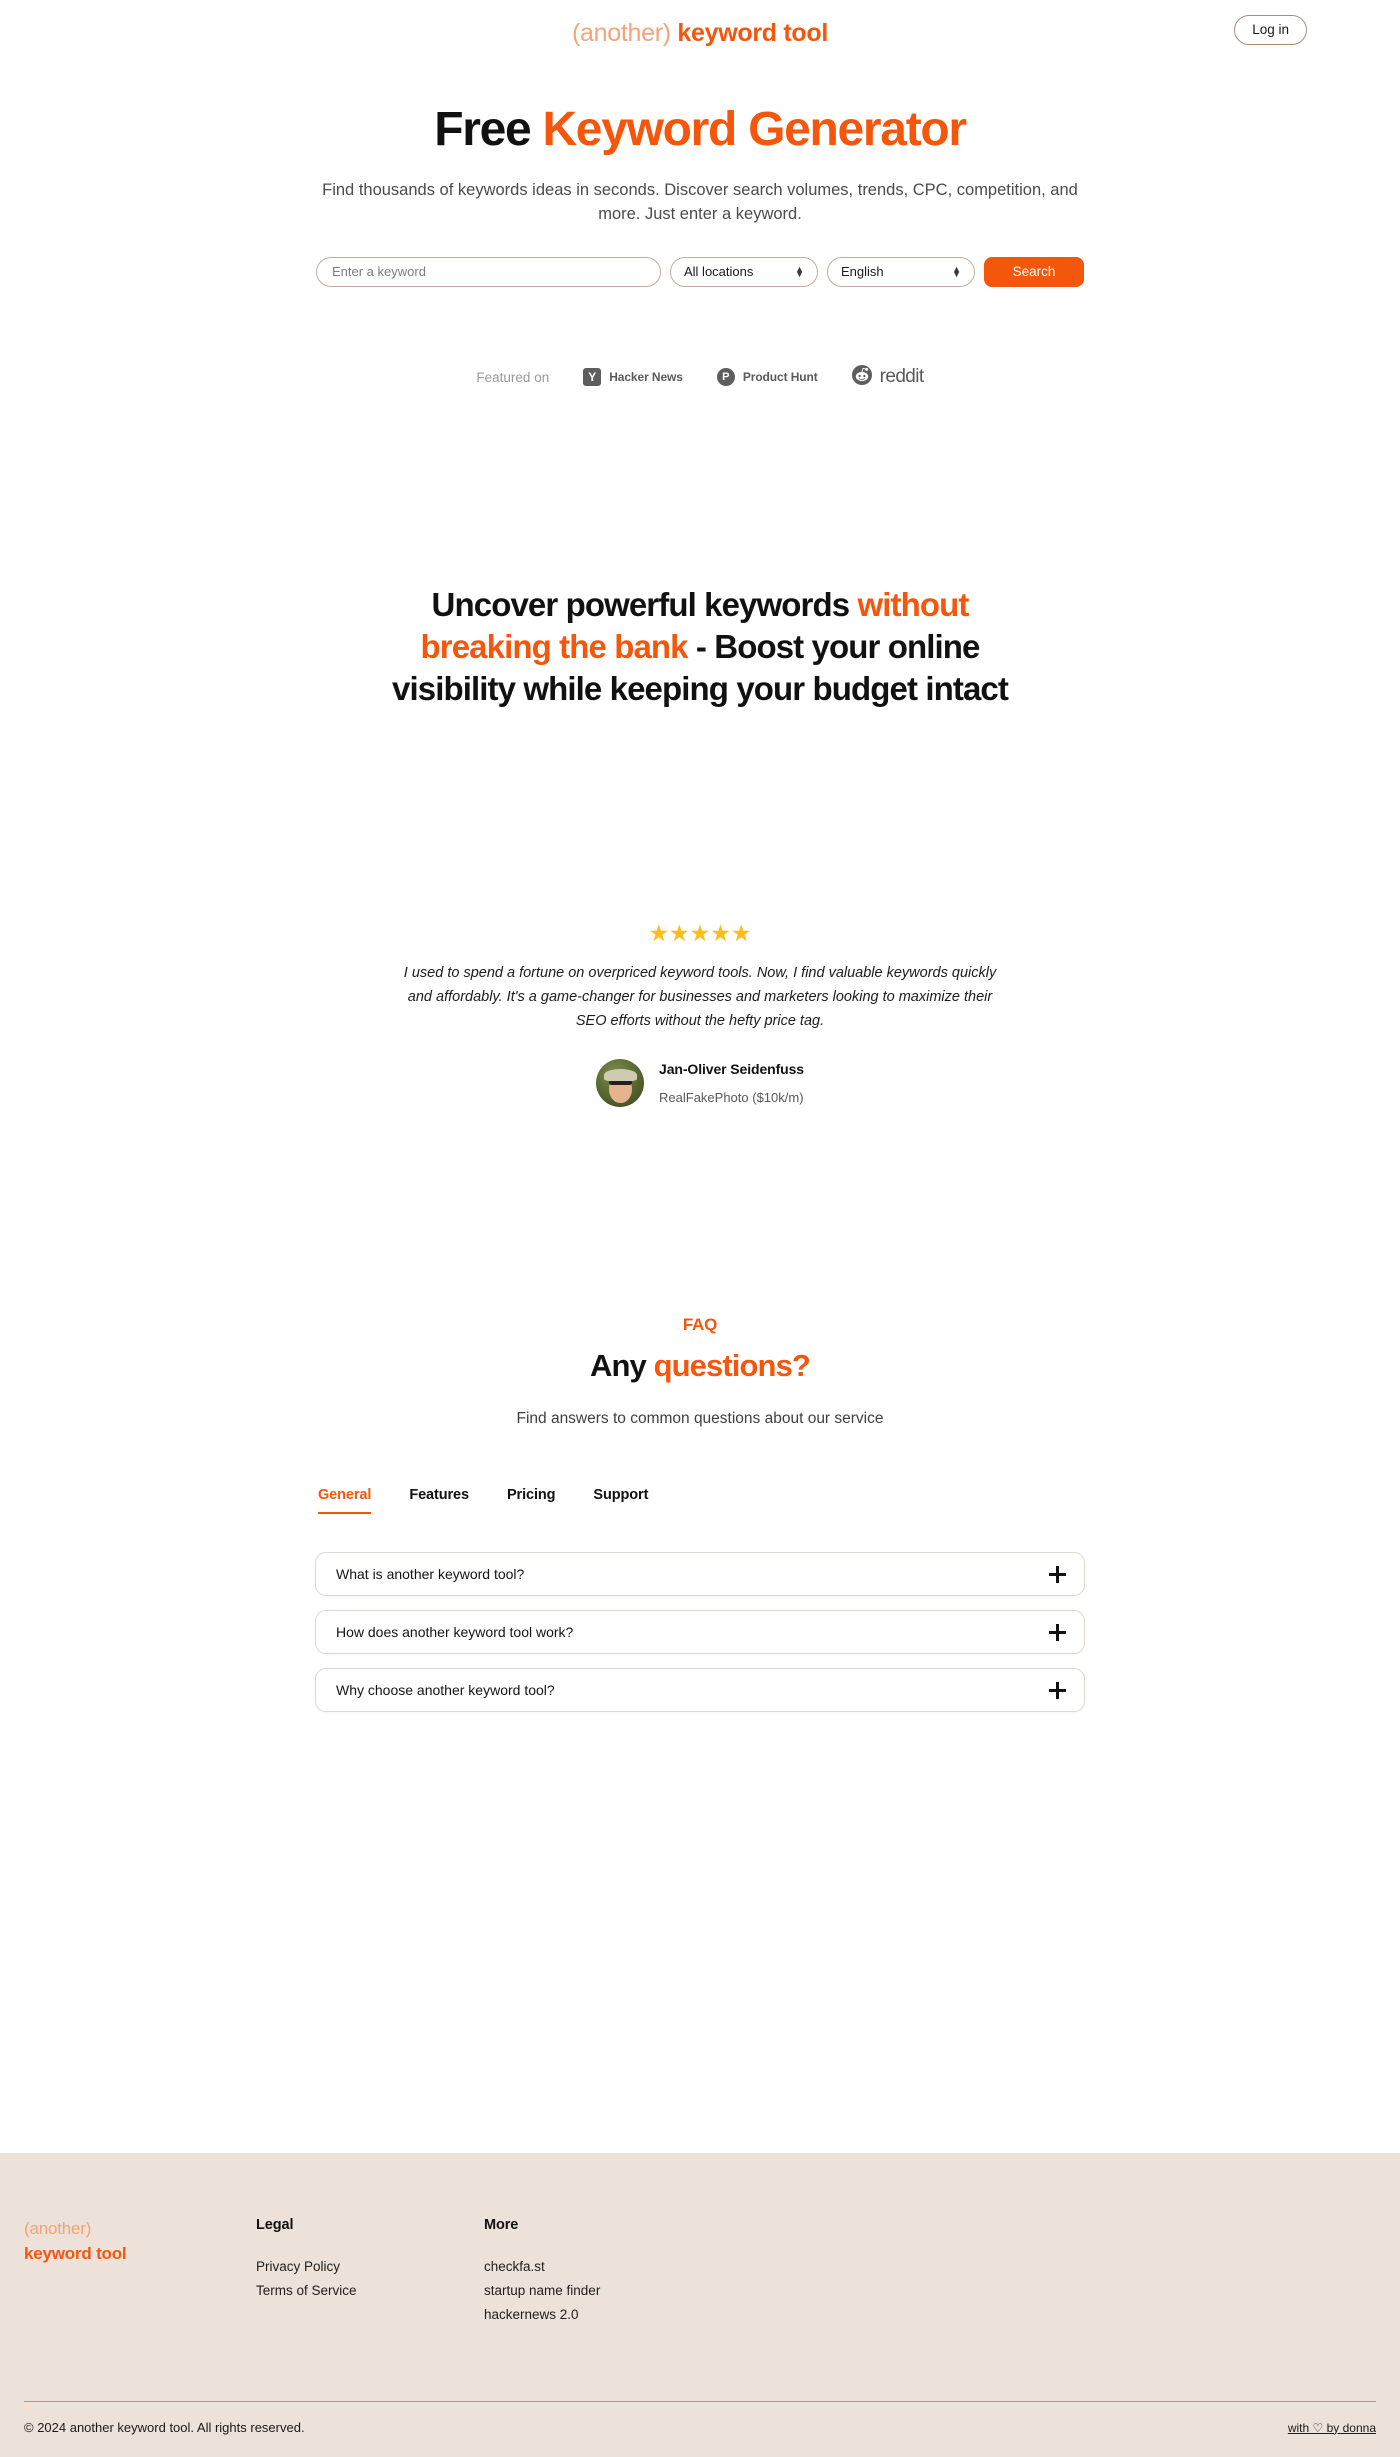 The image size is (1400, 2457). I want to click on hero-title-plain: Free, so click(488, 129).